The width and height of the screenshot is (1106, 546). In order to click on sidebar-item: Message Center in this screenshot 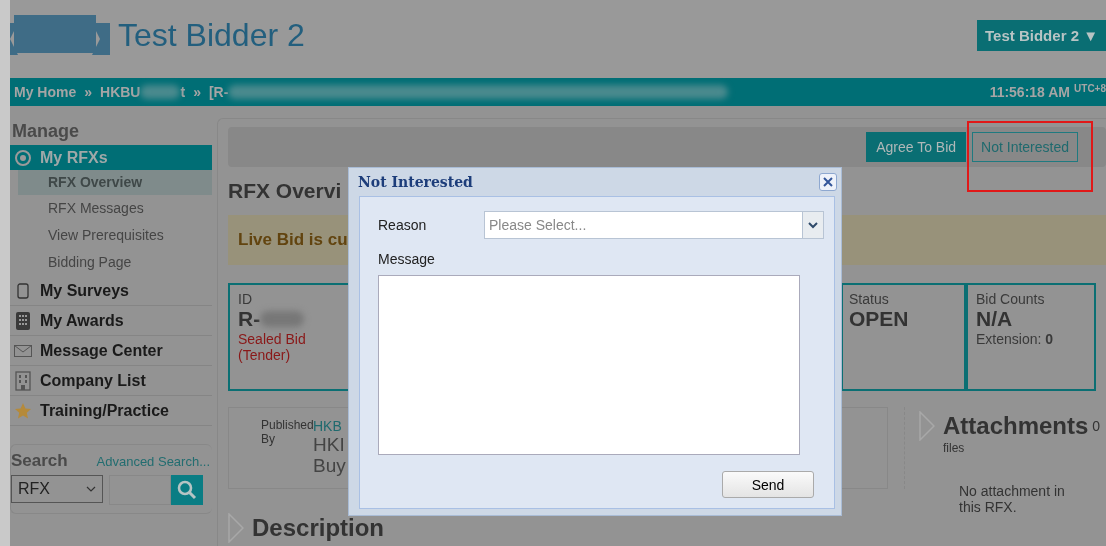, I will do `click(111, 351)`.